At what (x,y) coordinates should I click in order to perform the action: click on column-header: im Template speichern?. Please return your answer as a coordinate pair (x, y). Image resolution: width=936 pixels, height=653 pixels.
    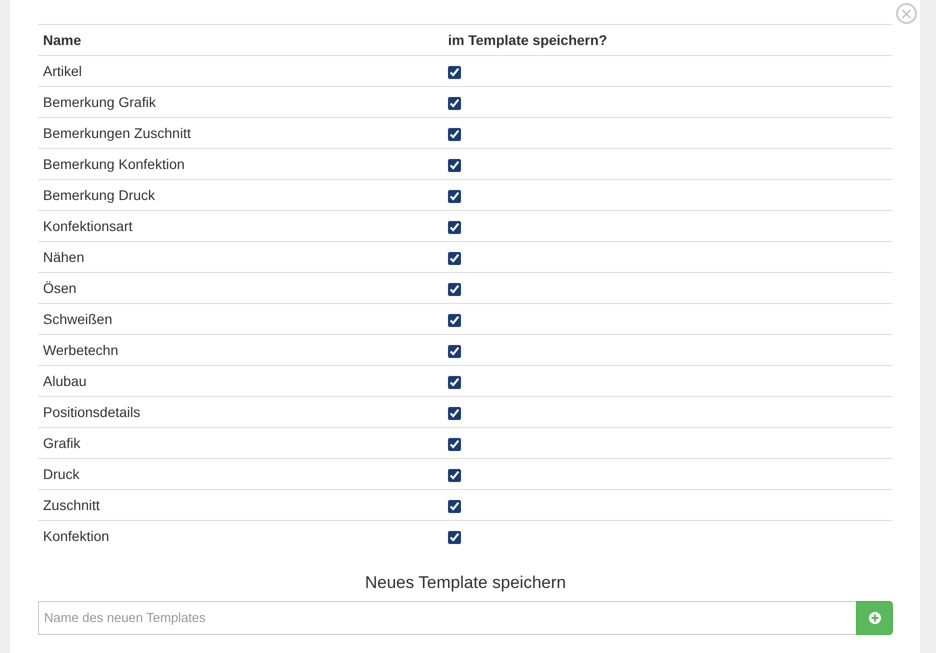
    Looking at the image, I should click on (668, 40).